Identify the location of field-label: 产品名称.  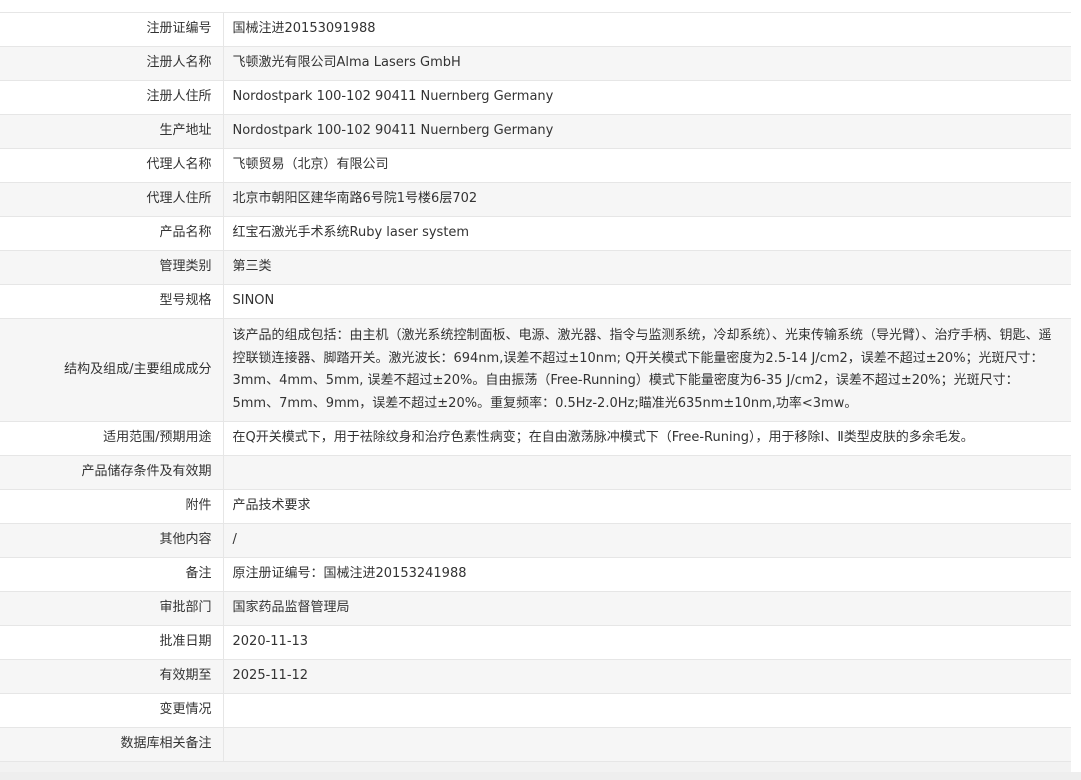
(112, 233).